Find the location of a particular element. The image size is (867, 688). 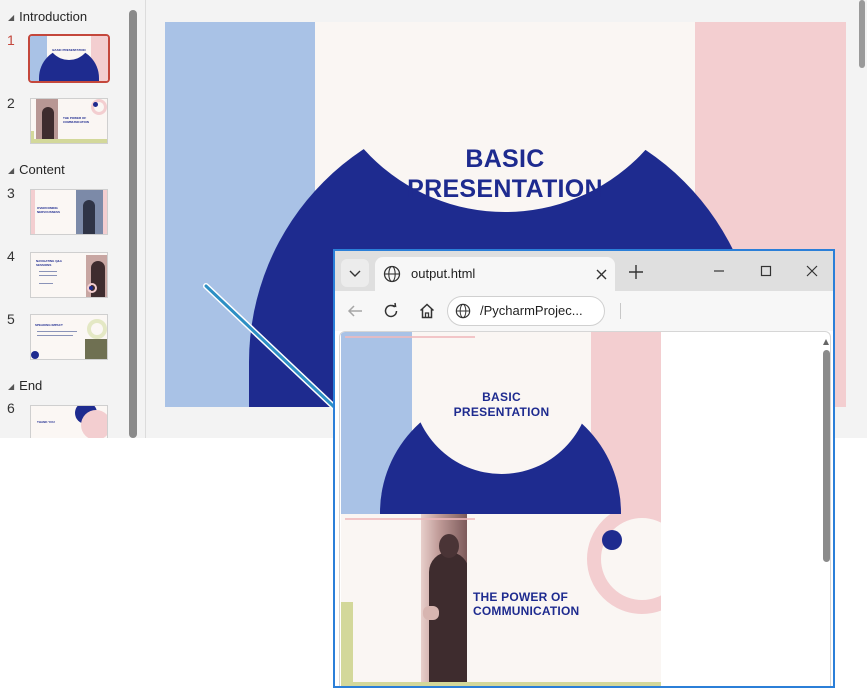

thumb-title: NAVIGATING Q&A SESSIONS is located at coordinates (49, 263).